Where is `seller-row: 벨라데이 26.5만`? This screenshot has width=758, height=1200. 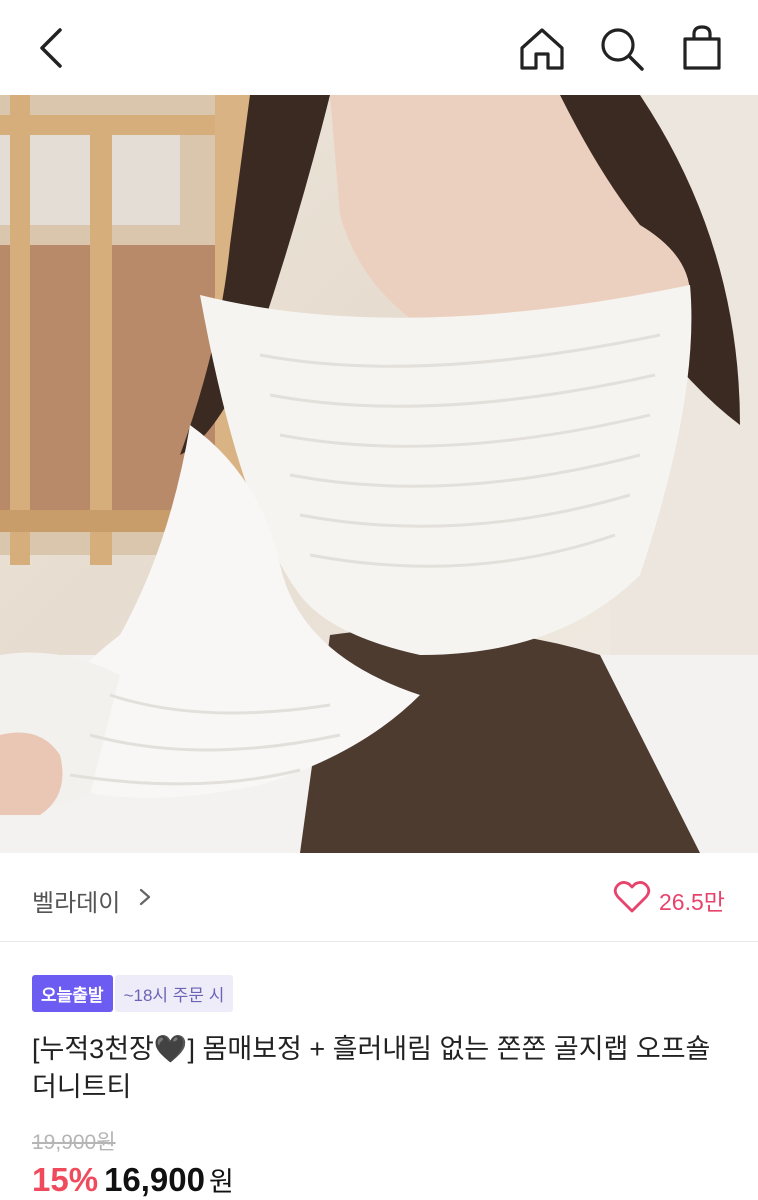 seller-row: 벨라데이 26.5만 is located at coordinates (379, 897).